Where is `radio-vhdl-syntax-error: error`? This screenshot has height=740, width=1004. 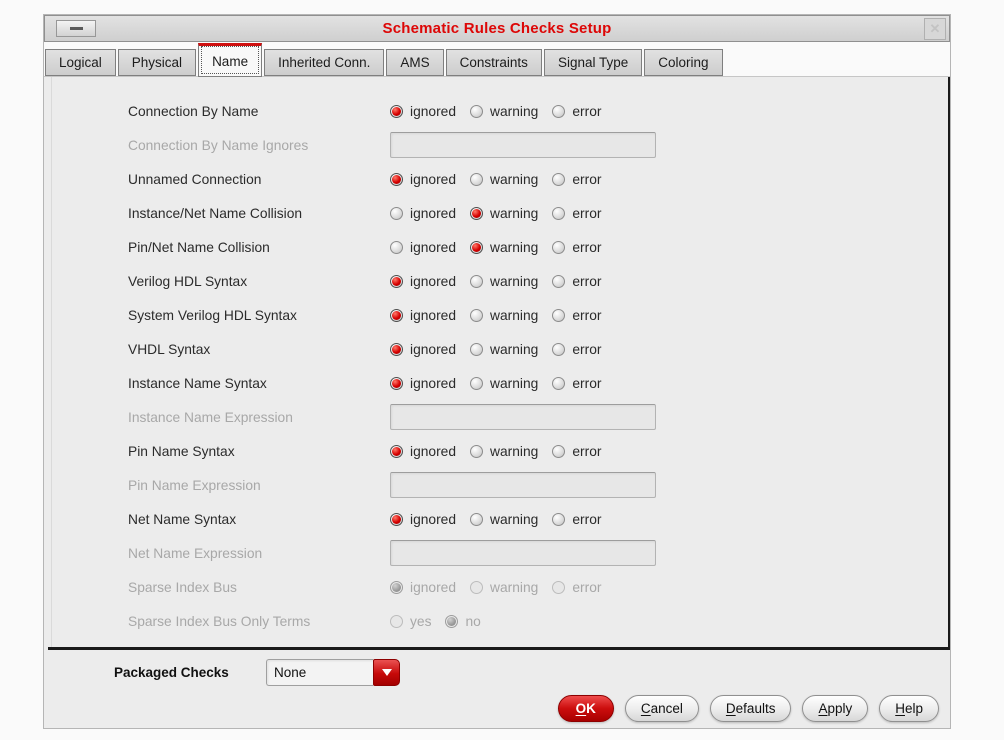 radio-vhdl-syntax-error: error is located at coordinates (577, 349).